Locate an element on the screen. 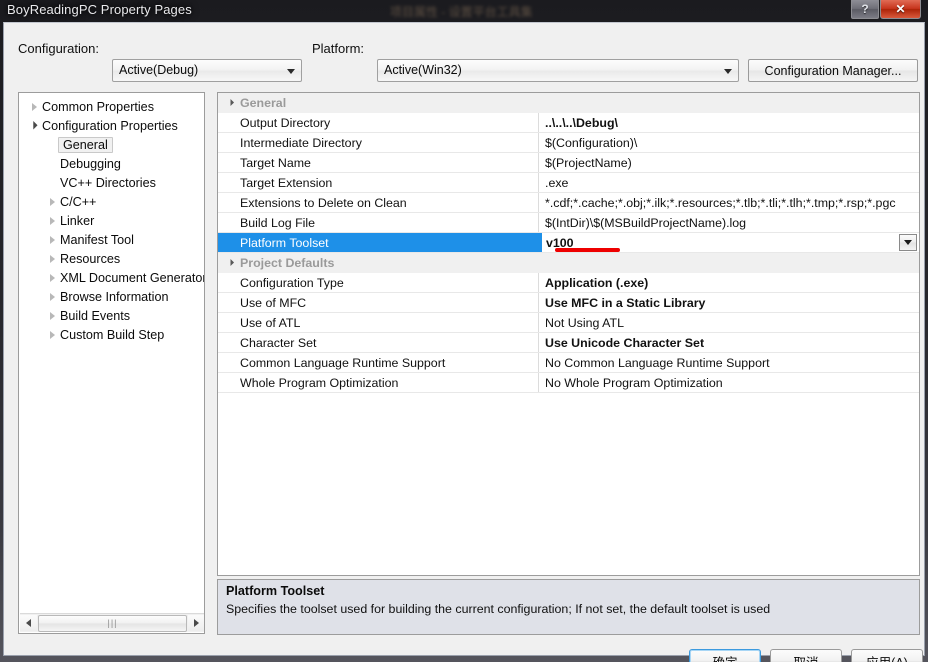  grid-row-target-name: Target Name $(ProjectName) is located at coordinates (568, 163).